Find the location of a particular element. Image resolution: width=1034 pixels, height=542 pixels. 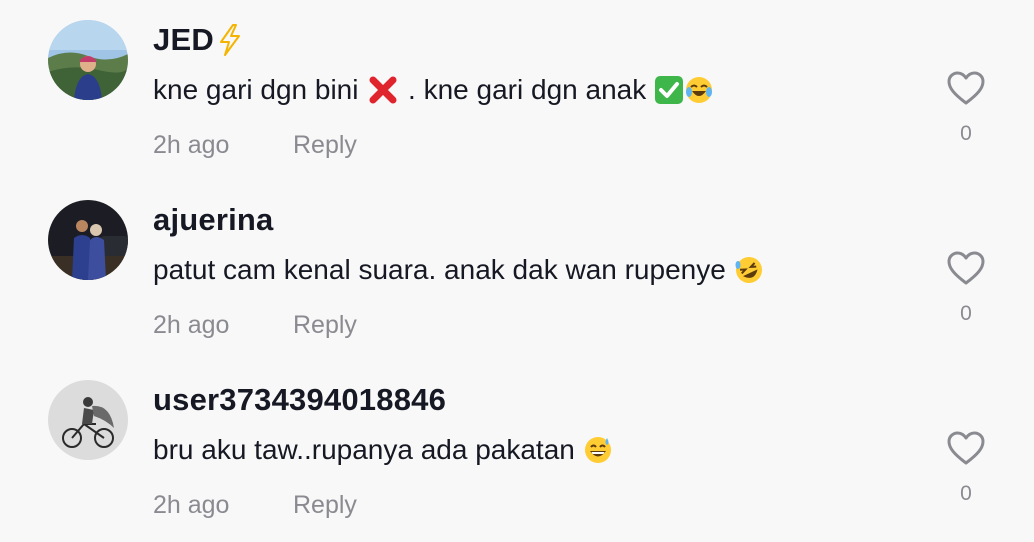

username-text: ajuerina is located at coordinates (213, 219).